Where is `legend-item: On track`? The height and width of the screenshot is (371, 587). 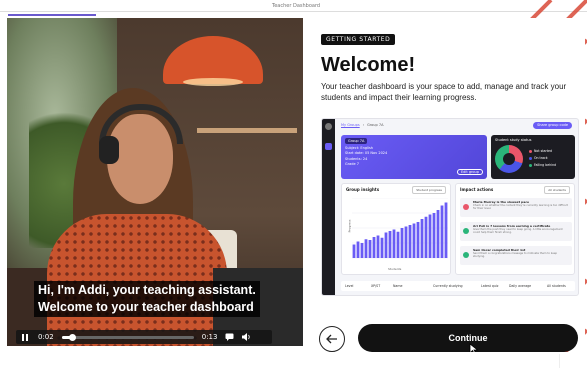
legend-item: On track is located at coordinates (538, 158).